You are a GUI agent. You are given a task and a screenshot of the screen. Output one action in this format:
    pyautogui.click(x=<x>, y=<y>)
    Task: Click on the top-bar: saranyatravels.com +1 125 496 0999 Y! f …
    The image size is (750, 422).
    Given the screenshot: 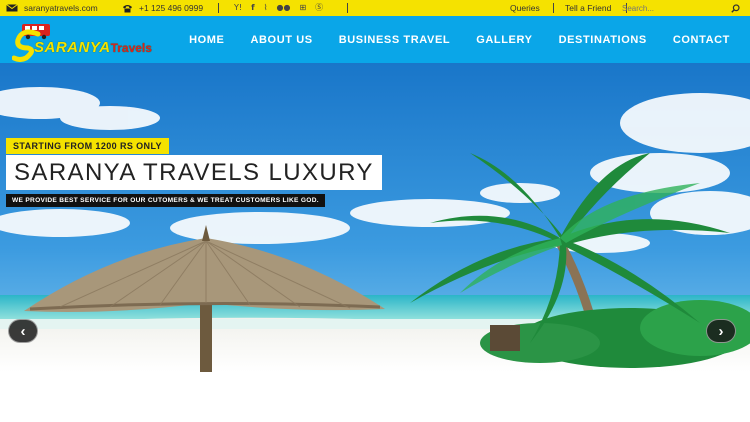 What is the action you would take?
    pyautogui.click(x=375, y=8)
    